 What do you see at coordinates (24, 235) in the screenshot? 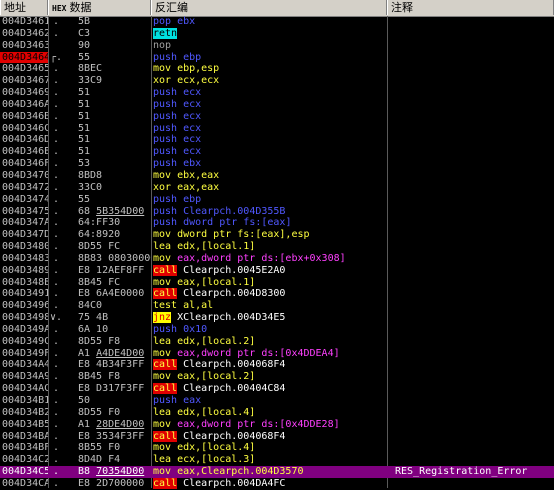
I see `row-address: 004D347D` at bounding box center [24, 235].